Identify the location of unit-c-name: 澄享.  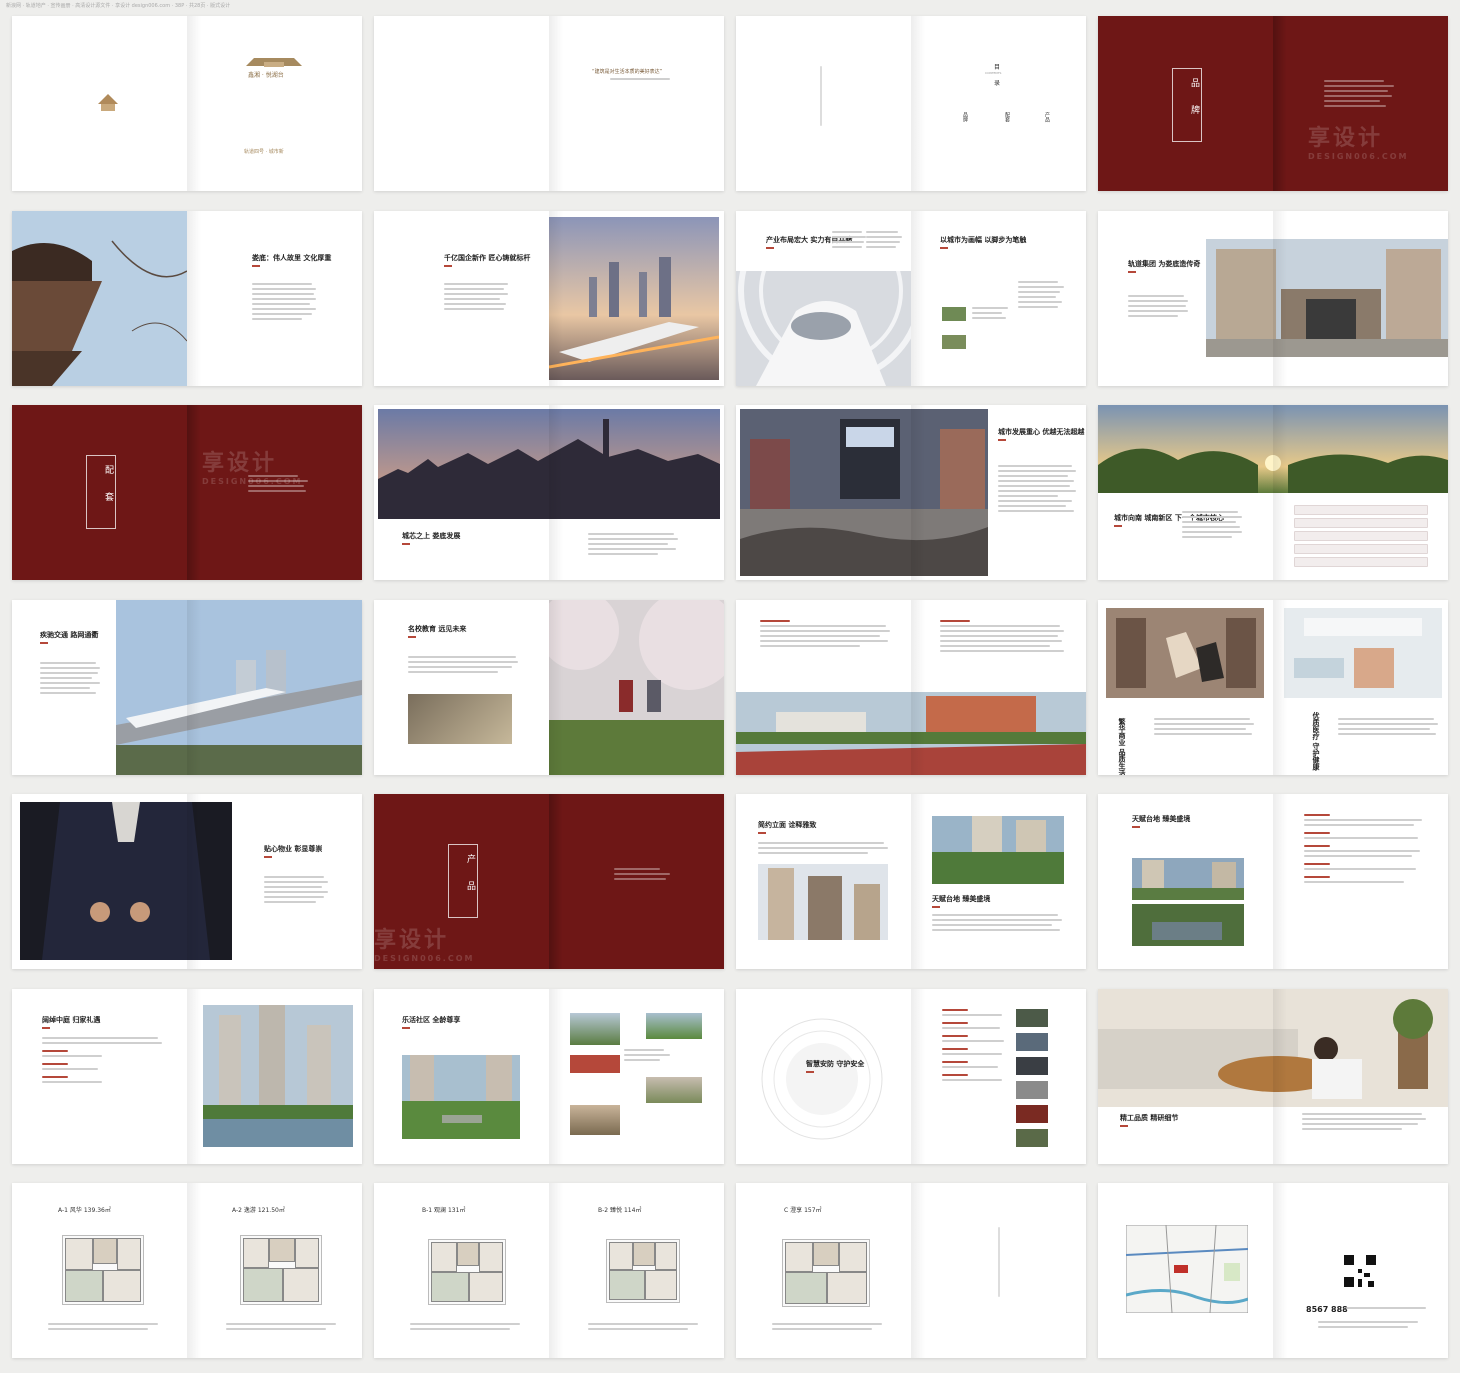
(796, 1210).